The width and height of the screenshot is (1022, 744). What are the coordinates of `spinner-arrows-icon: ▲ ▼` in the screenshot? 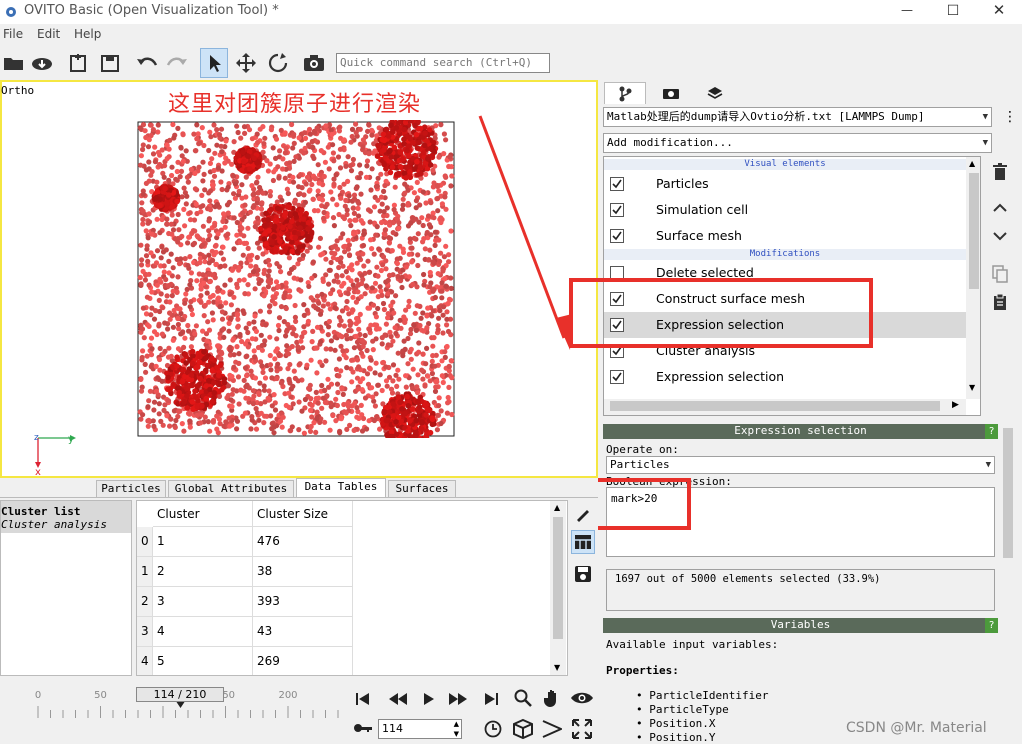 It's located at (456, 729).